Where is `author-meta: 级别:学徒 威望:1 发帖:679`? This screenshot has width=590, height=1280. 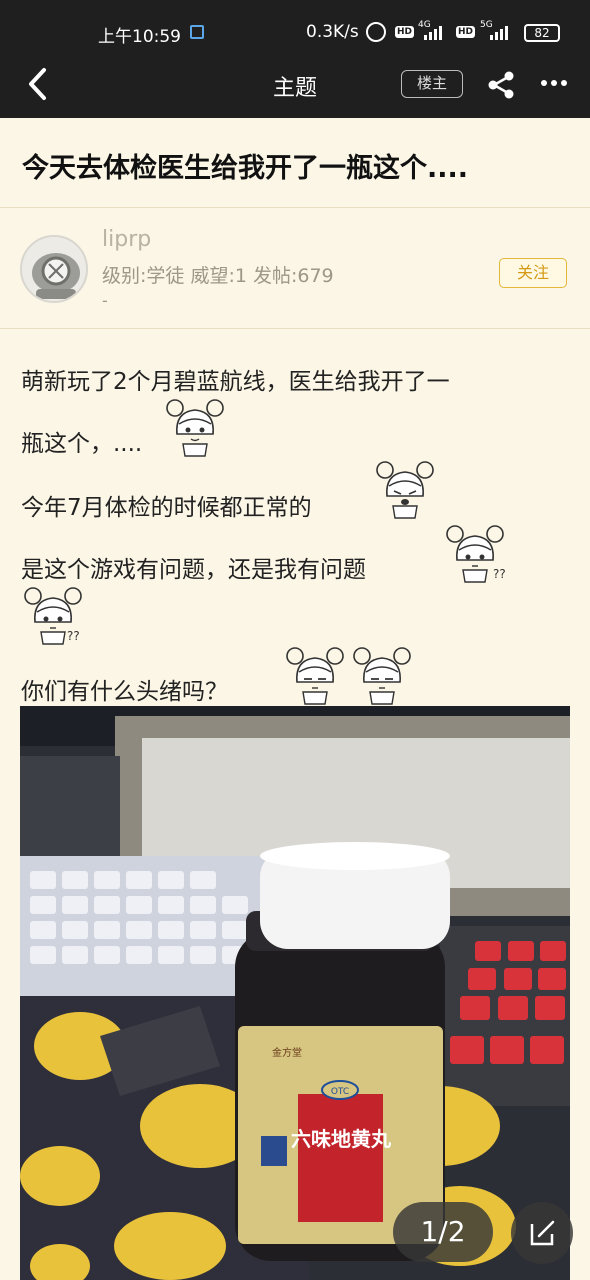 author-meta: 级别:学徒 威望:1 发帖:679 is located at coordinates (218, 276).